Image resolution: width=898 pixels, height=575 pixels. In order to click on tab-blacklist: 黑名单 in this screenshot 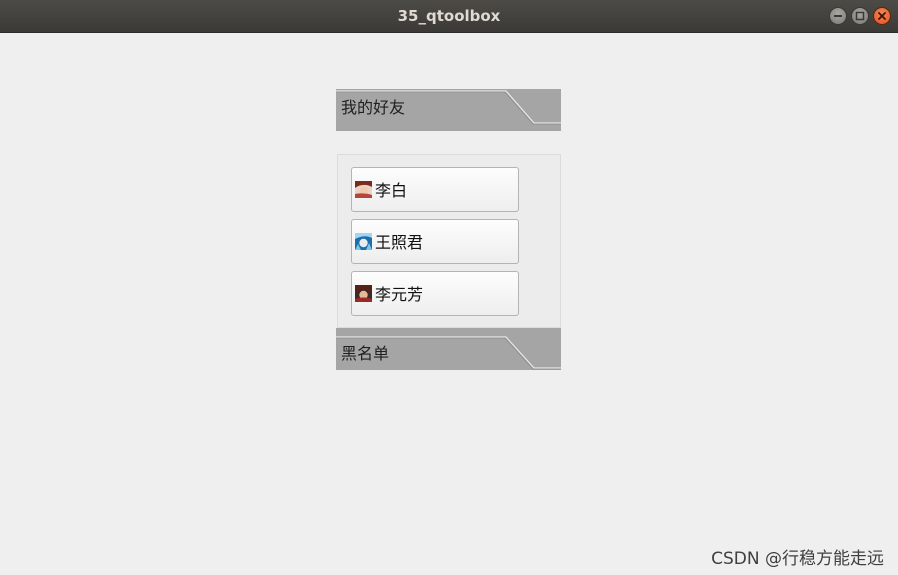, I will do `click(448, 349)`.